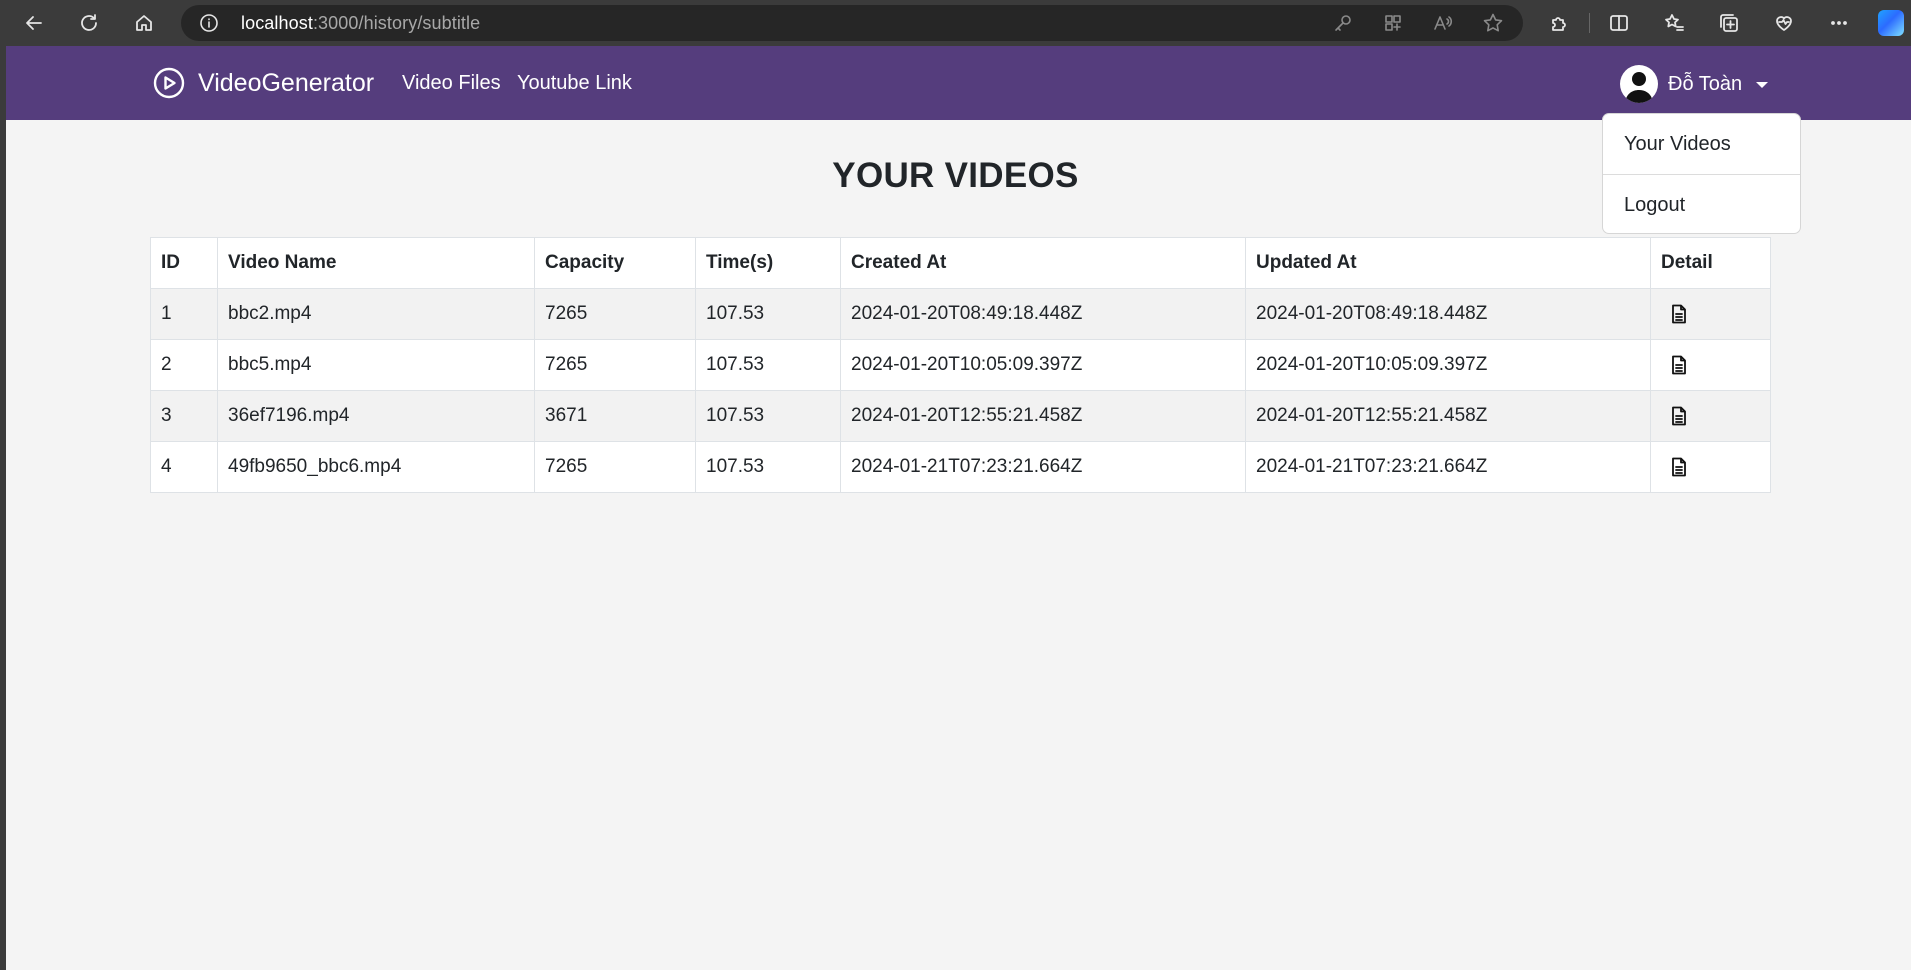  What do you see at coordinates (768, 263) in the screenshot?
I see `col-header-time: Time(s)` at bounding box center [768, 263].